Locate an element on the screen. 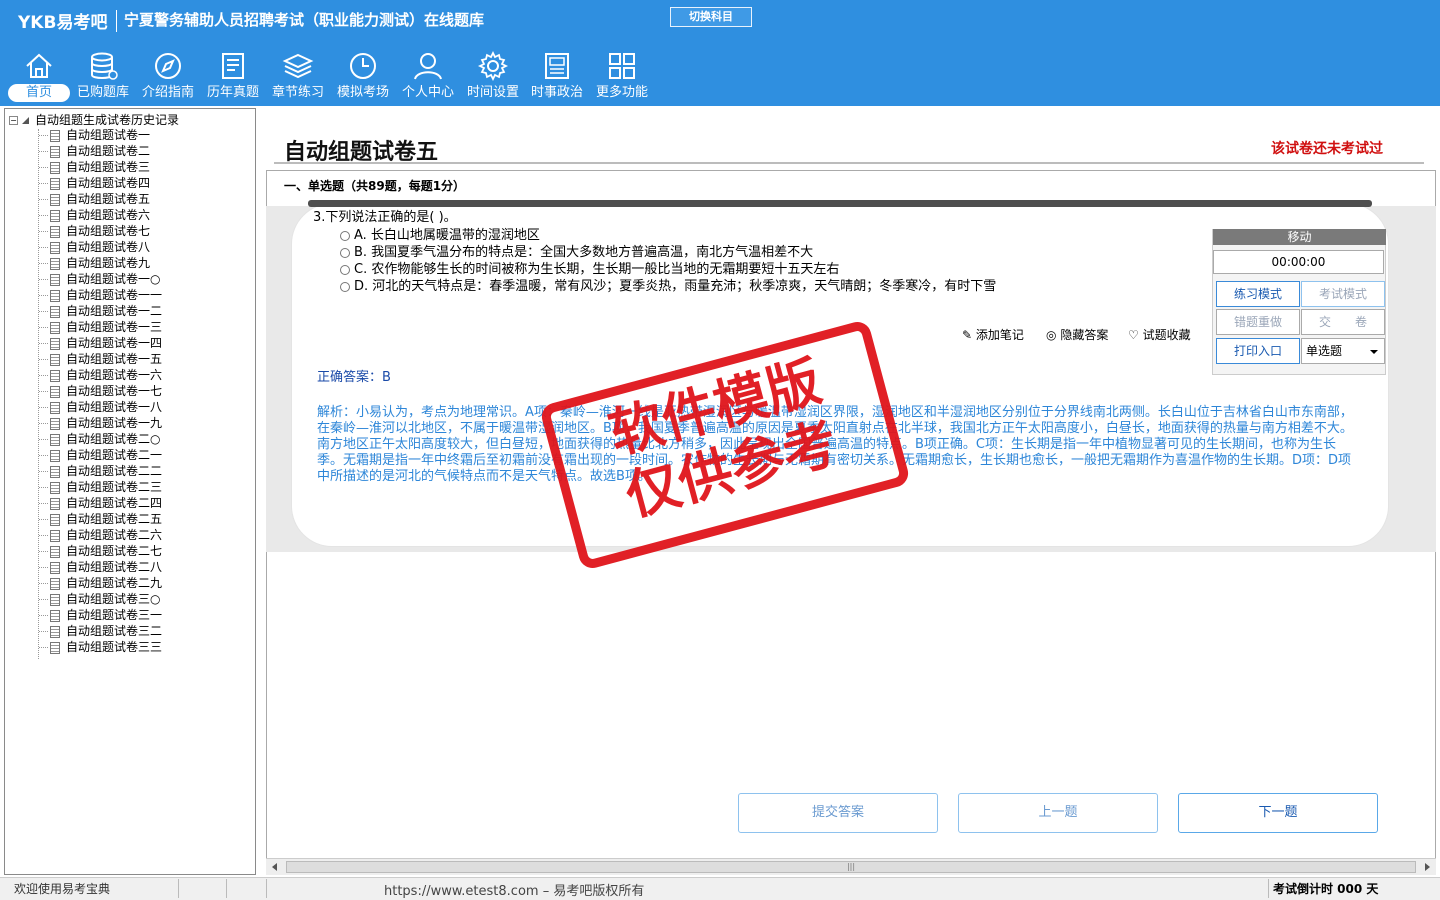  tree-item: 自动组题试卷九 is located at coordinates (94, 263).